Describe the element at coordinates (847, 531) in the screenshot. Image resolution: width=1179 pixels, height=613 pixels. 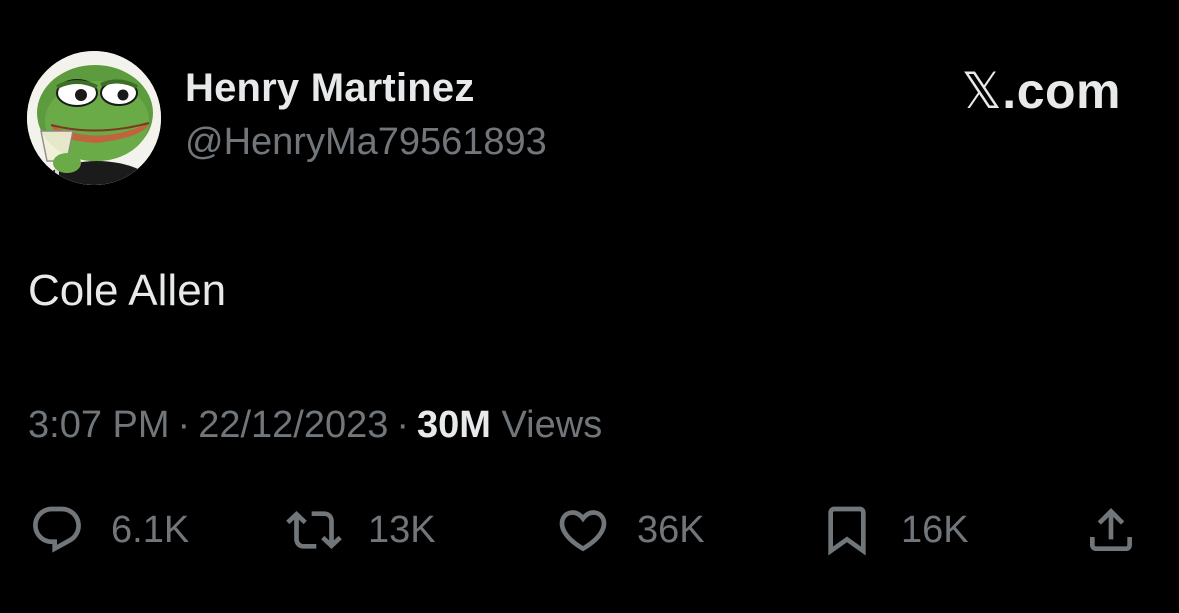
I see `bookmark-icon` at that location.